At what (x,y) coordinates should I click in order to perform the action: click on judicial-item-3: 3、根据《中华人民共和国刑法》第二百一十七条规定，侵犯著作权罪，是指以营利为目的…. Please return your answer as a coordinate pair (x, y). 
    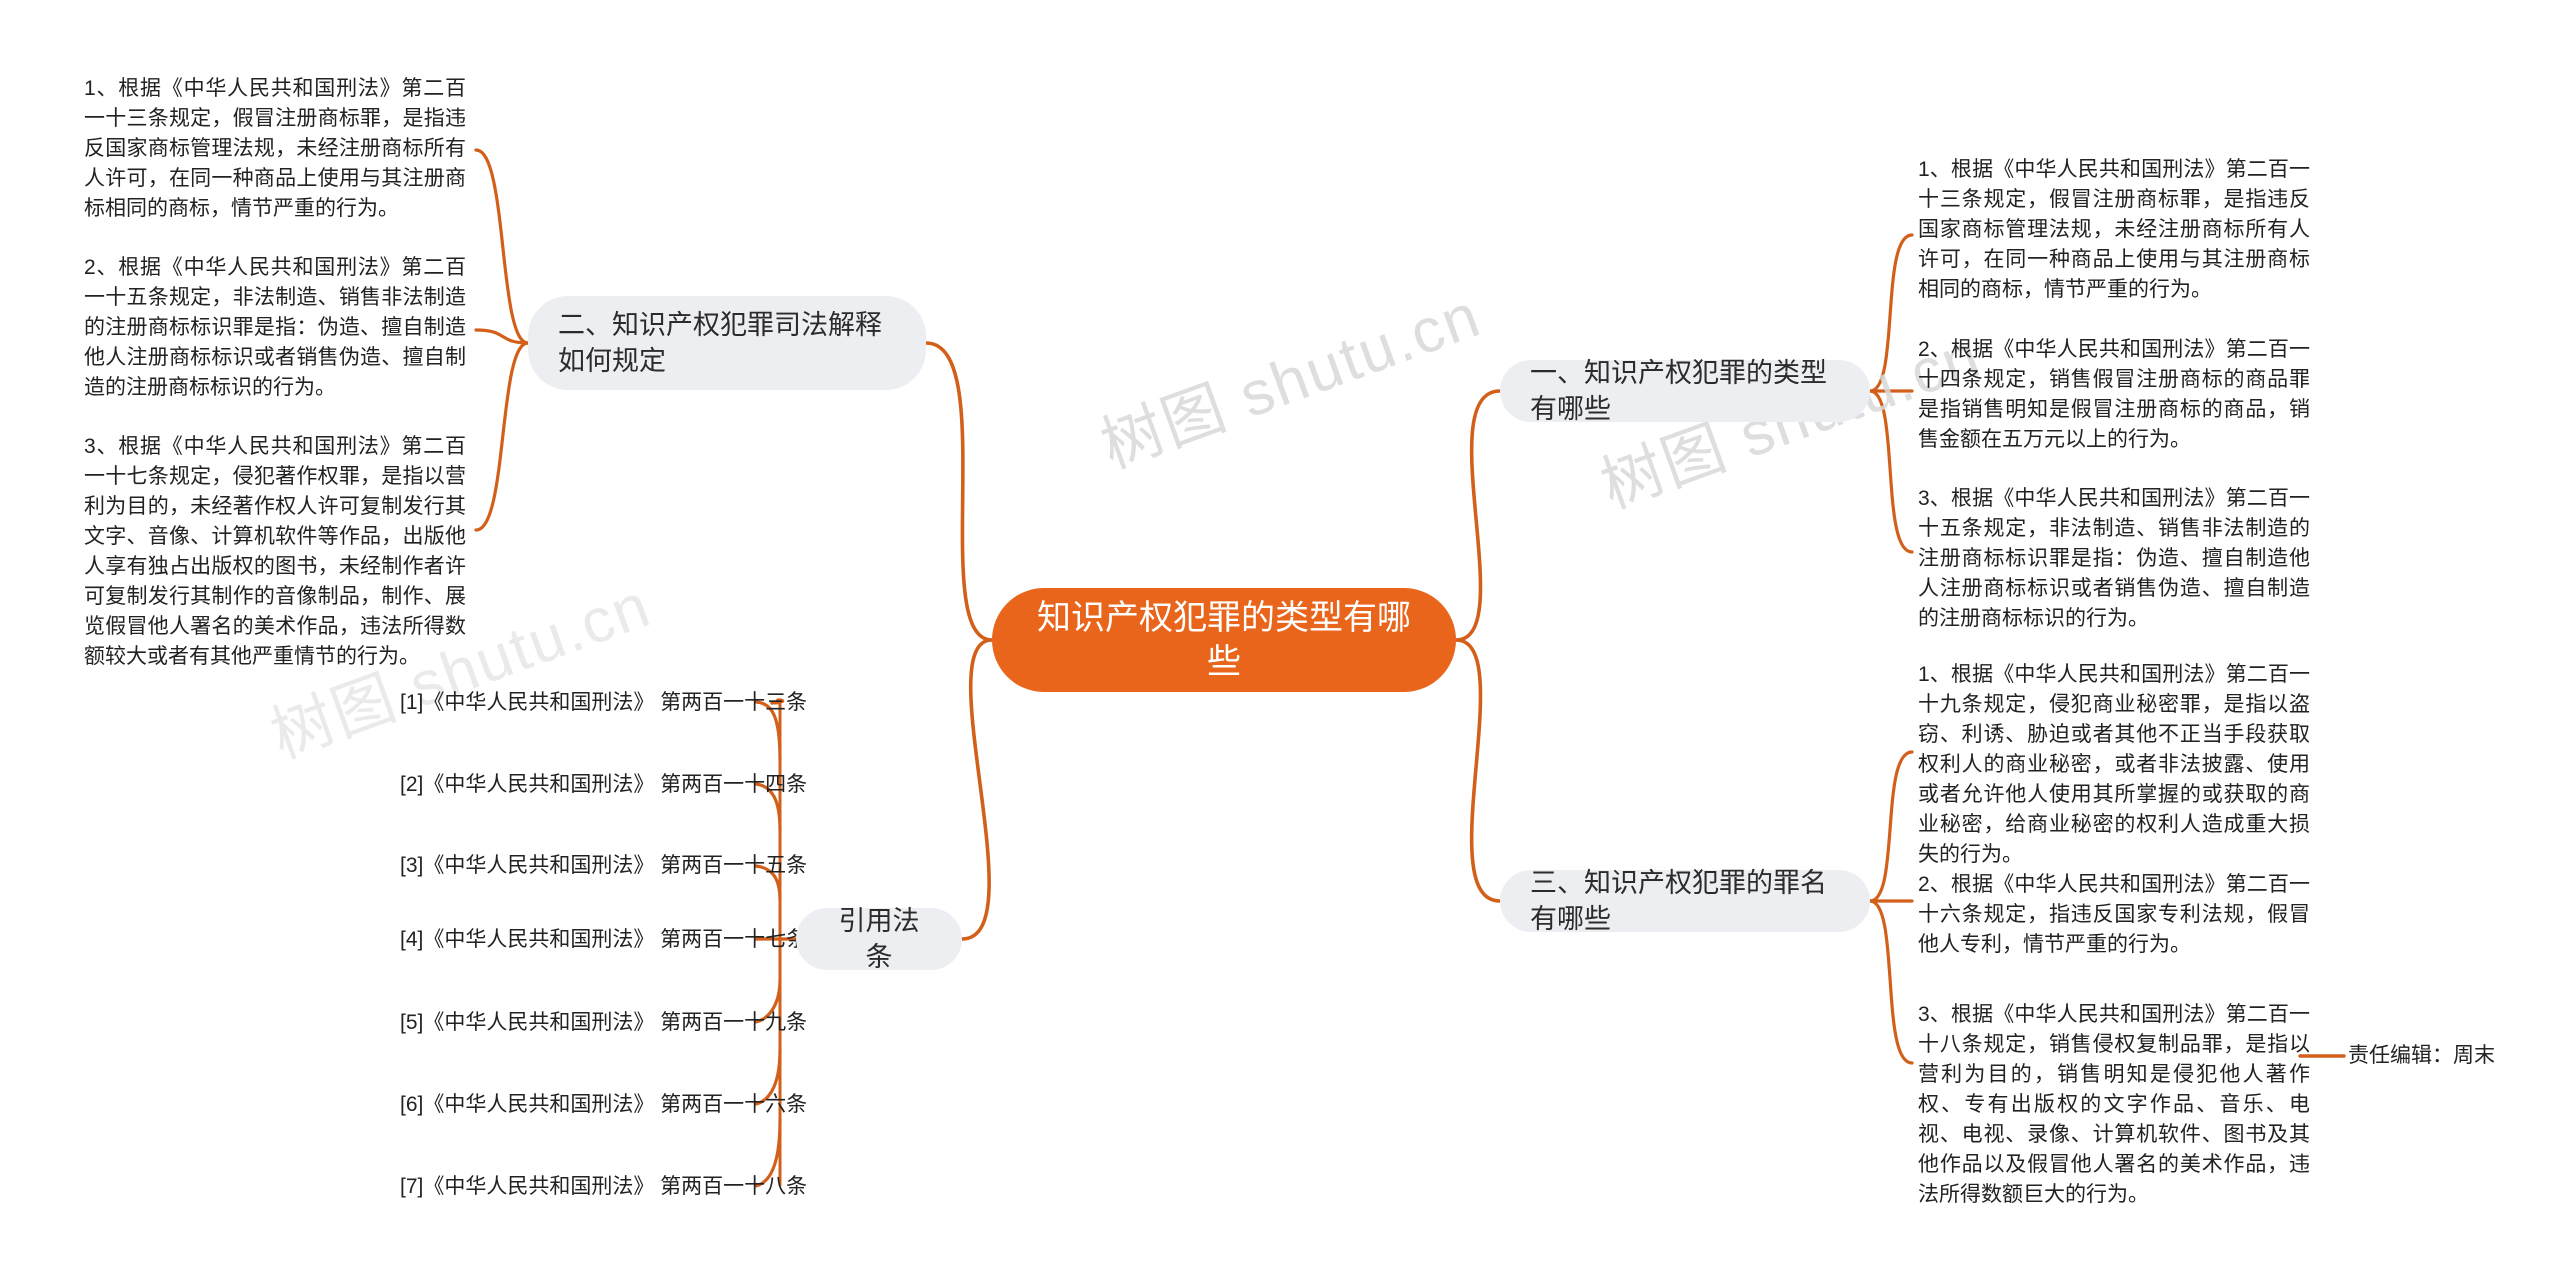
    Looking at the image, I should click on (275, 551).